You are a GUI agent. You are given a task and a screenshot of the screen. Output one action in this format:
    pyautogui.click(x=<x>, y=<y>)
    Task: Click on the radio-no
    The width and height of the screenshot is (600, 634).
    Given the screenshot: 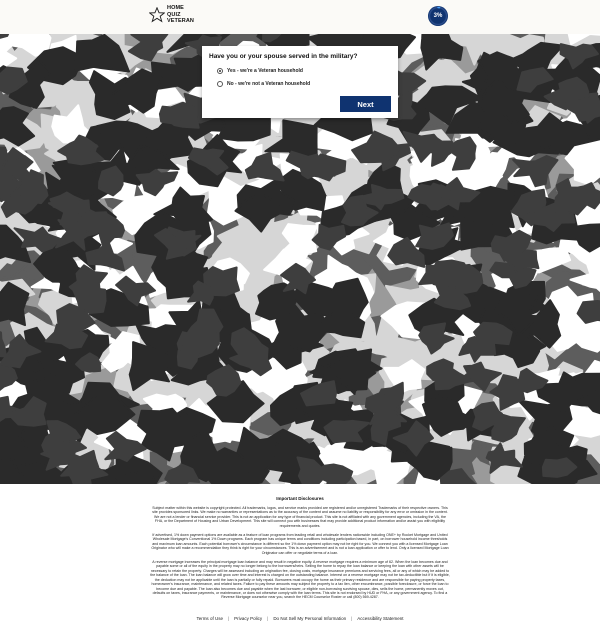 What is the action you would take?
    pyautogui.click(x=220, y=84)
    